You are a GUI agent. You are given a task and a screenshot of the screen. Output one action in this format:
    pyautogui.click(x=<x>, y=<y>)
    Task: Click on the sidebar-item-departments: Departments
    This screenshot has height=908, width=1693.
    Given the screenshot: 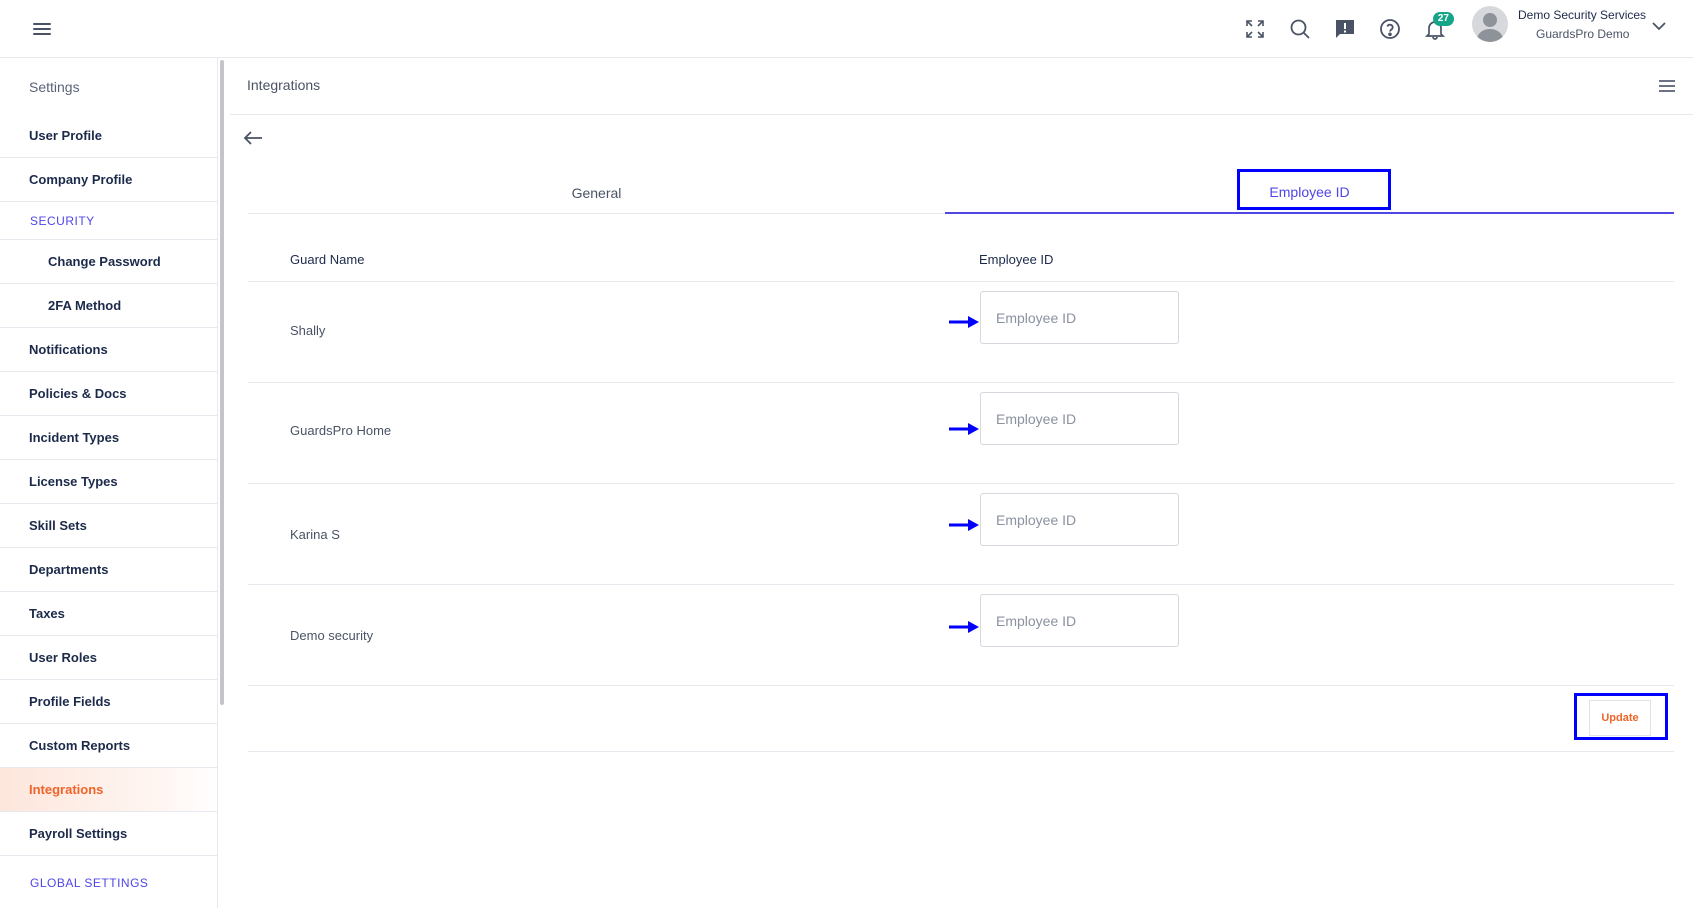 What is the action you would take?
    pyautogui.click(x=108, y=570)
    